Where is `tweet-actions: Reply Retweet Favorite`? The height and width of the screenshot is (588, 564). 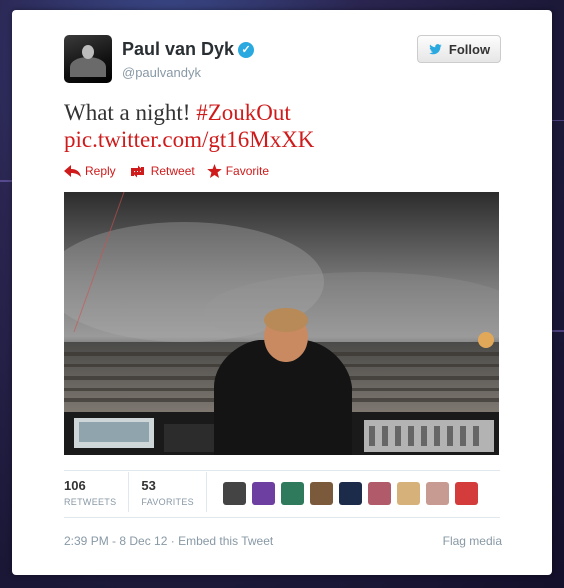 tweet-actions: Reply Retweet Favorite is located at coordinates (166, 171).